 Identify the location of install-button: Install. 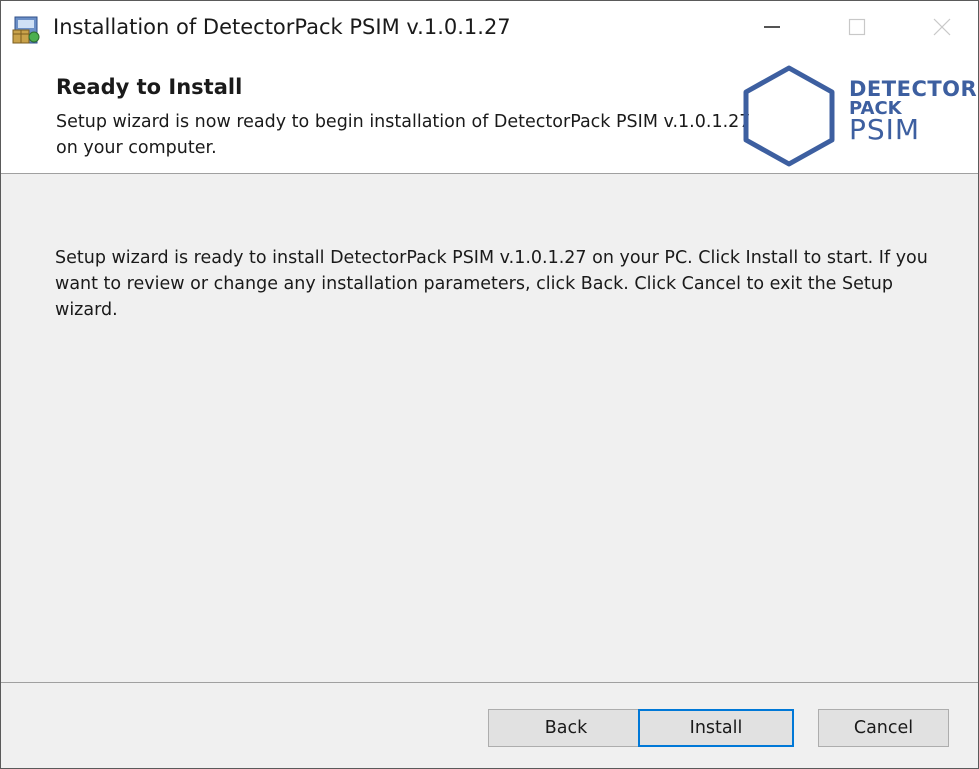
(716, 728).